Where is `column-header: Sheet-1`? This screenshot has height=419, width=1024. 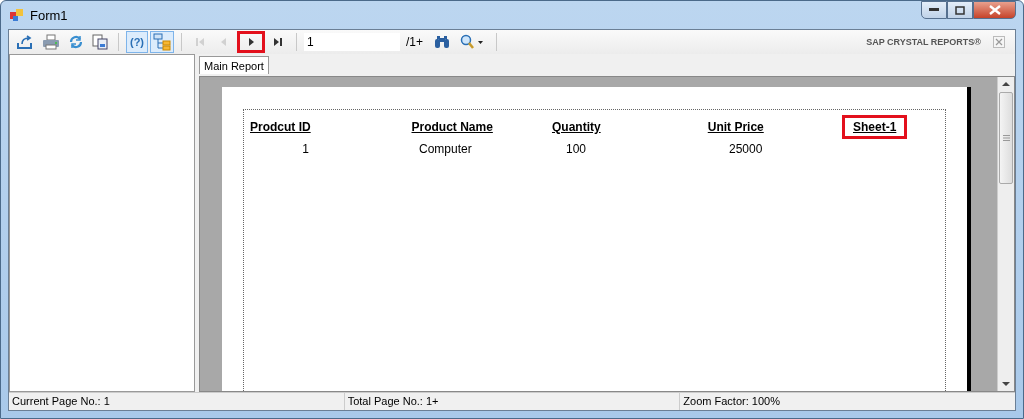 column-header: Sheet-1 is located at coordinates (875, 127).